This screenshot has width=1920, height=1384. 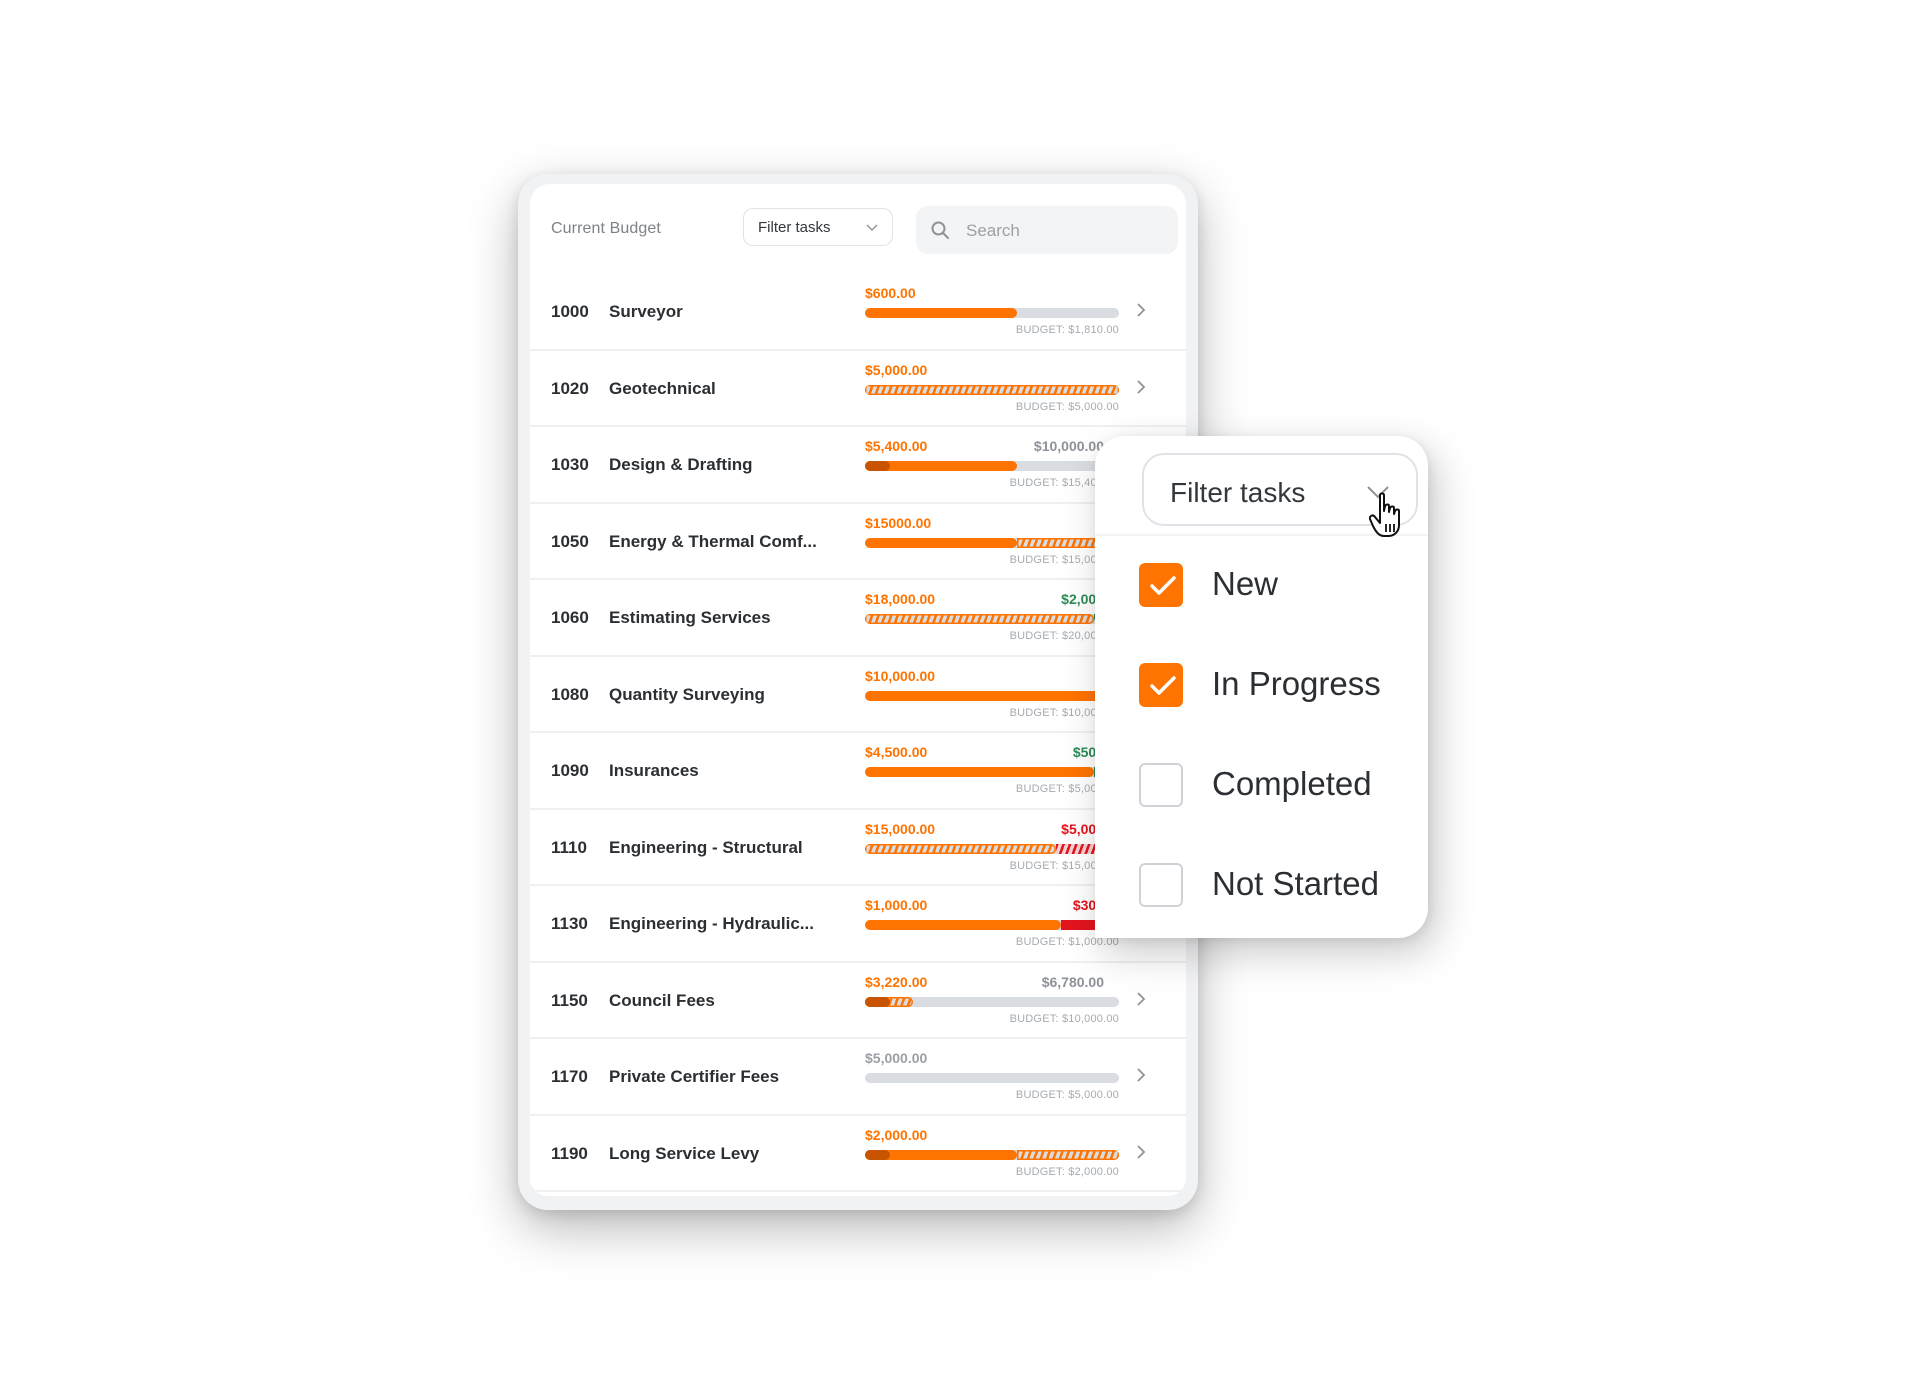 I want to click on cost-code: 1060, so click(x=570, y=617).